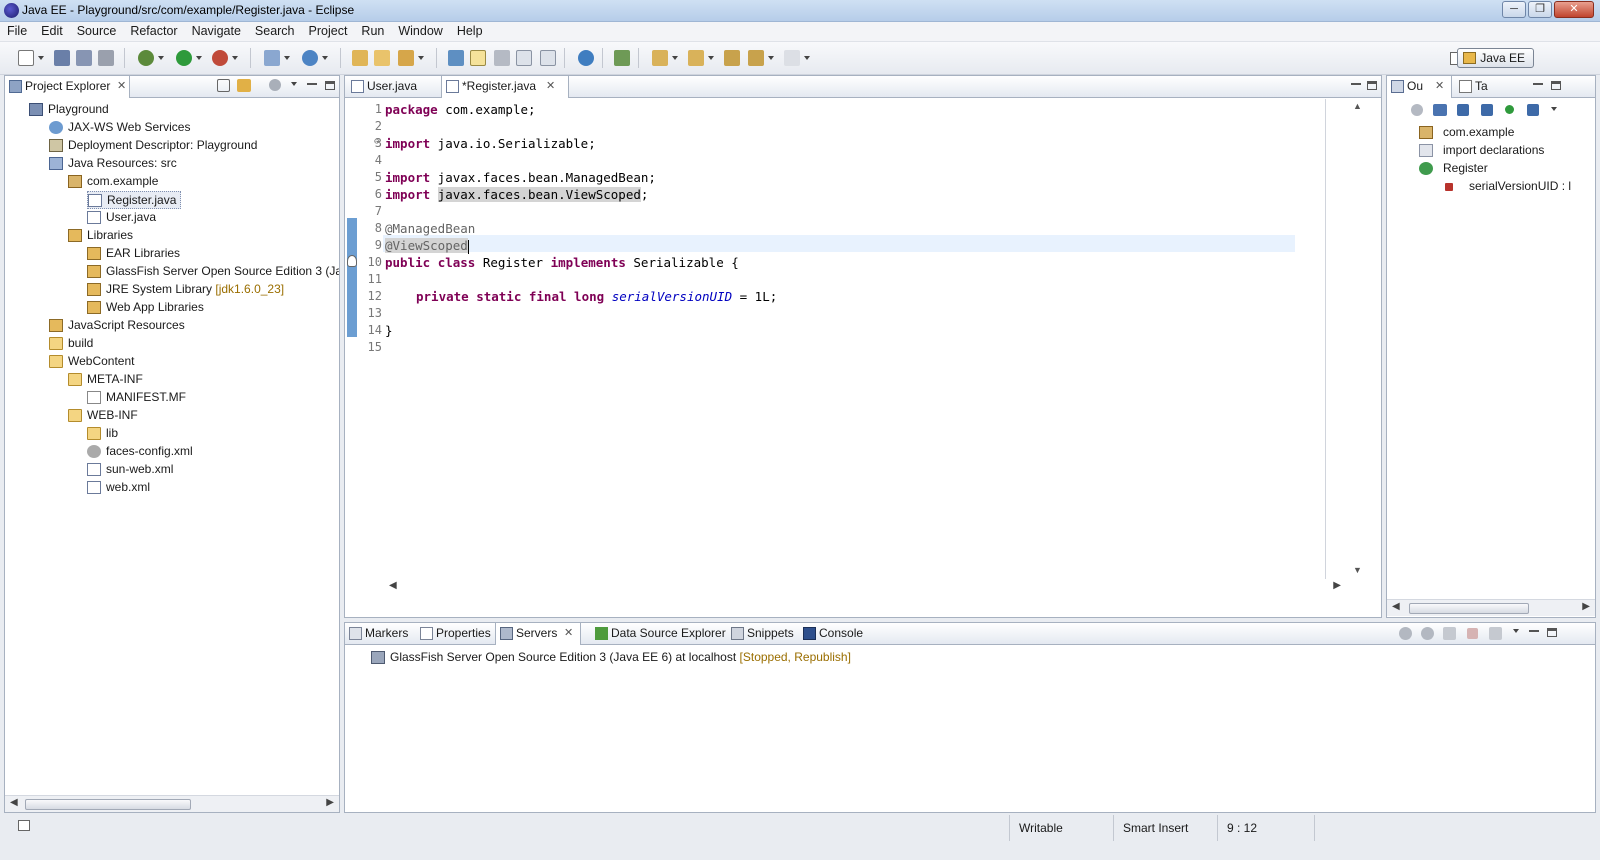  What do you see at coordinates (756, 58) in the screenshot?
I see `back-icon` at bounding box center [756, 58].